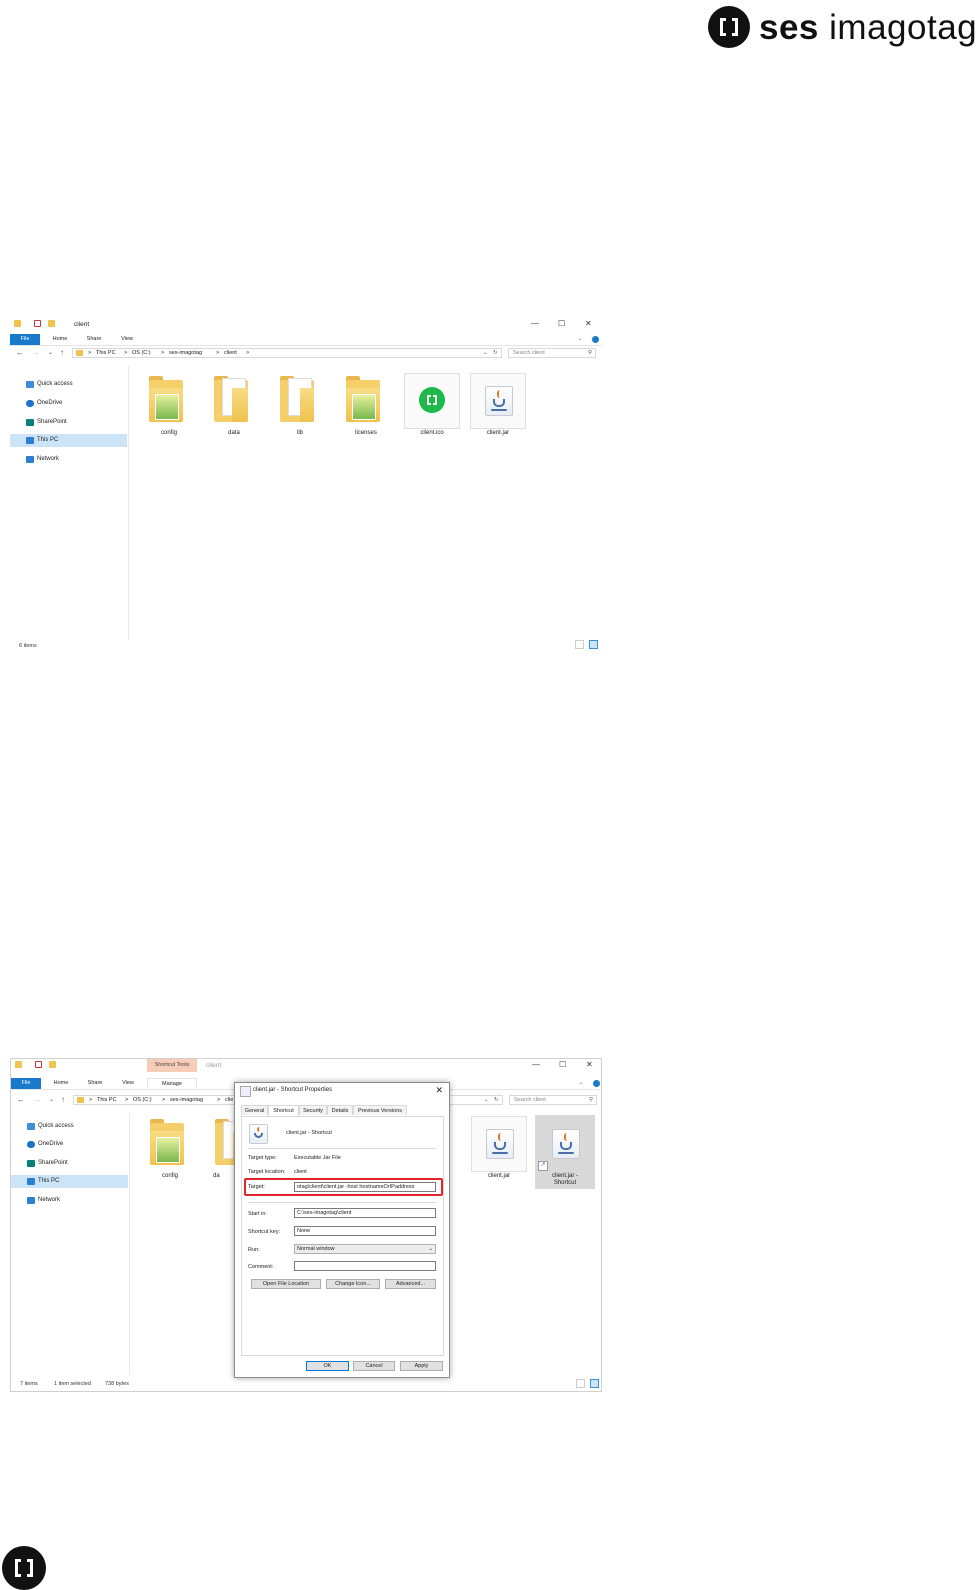  I want to click on folder-item-lib: lib, so click(300, 407).